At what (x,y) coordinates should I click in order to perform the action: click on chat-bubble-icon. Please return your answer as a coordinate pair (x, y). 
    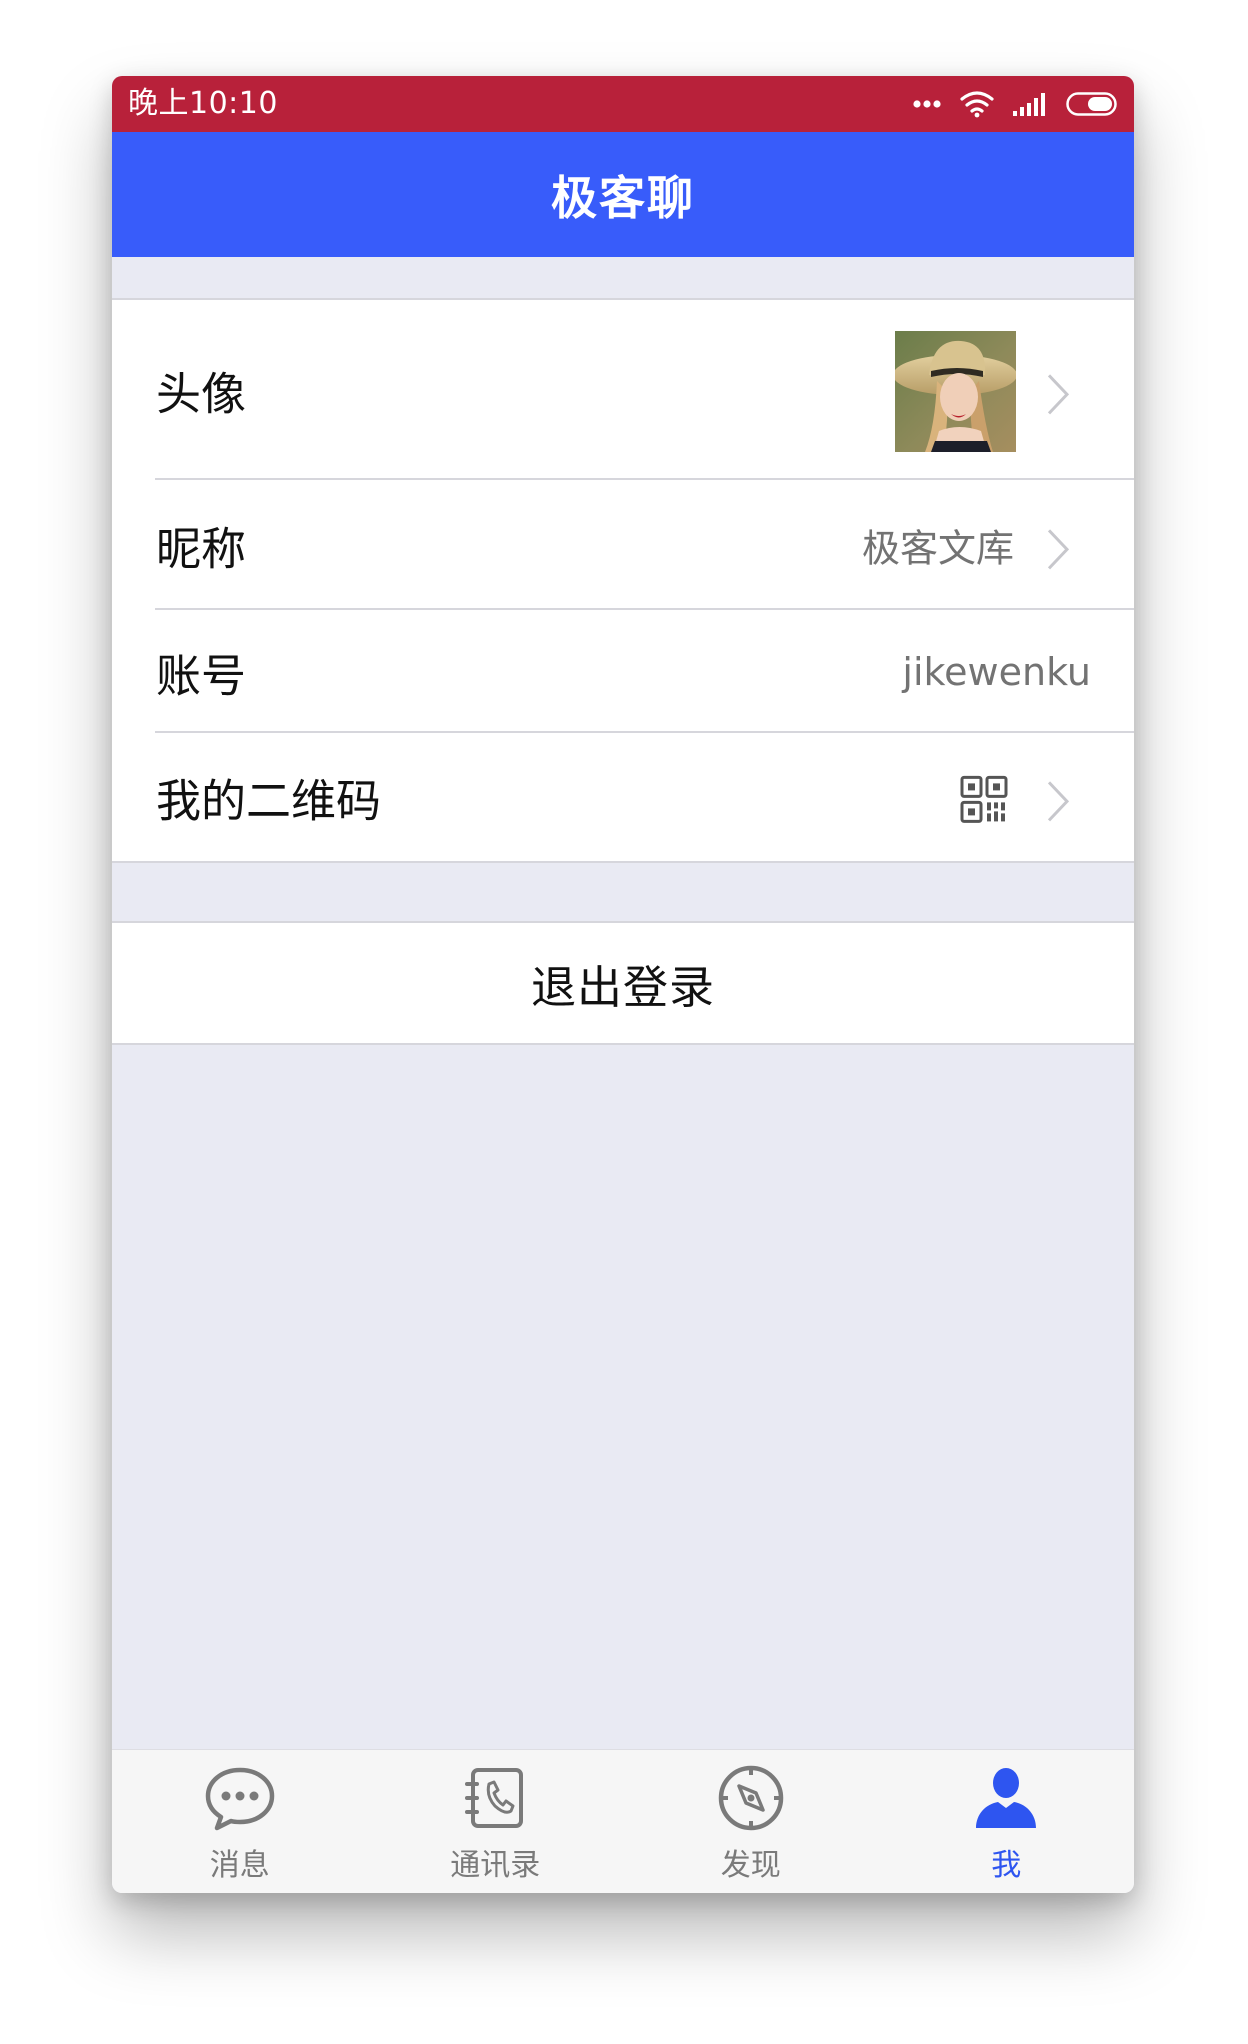
    Looking at the image, I should click on (239, 1799).